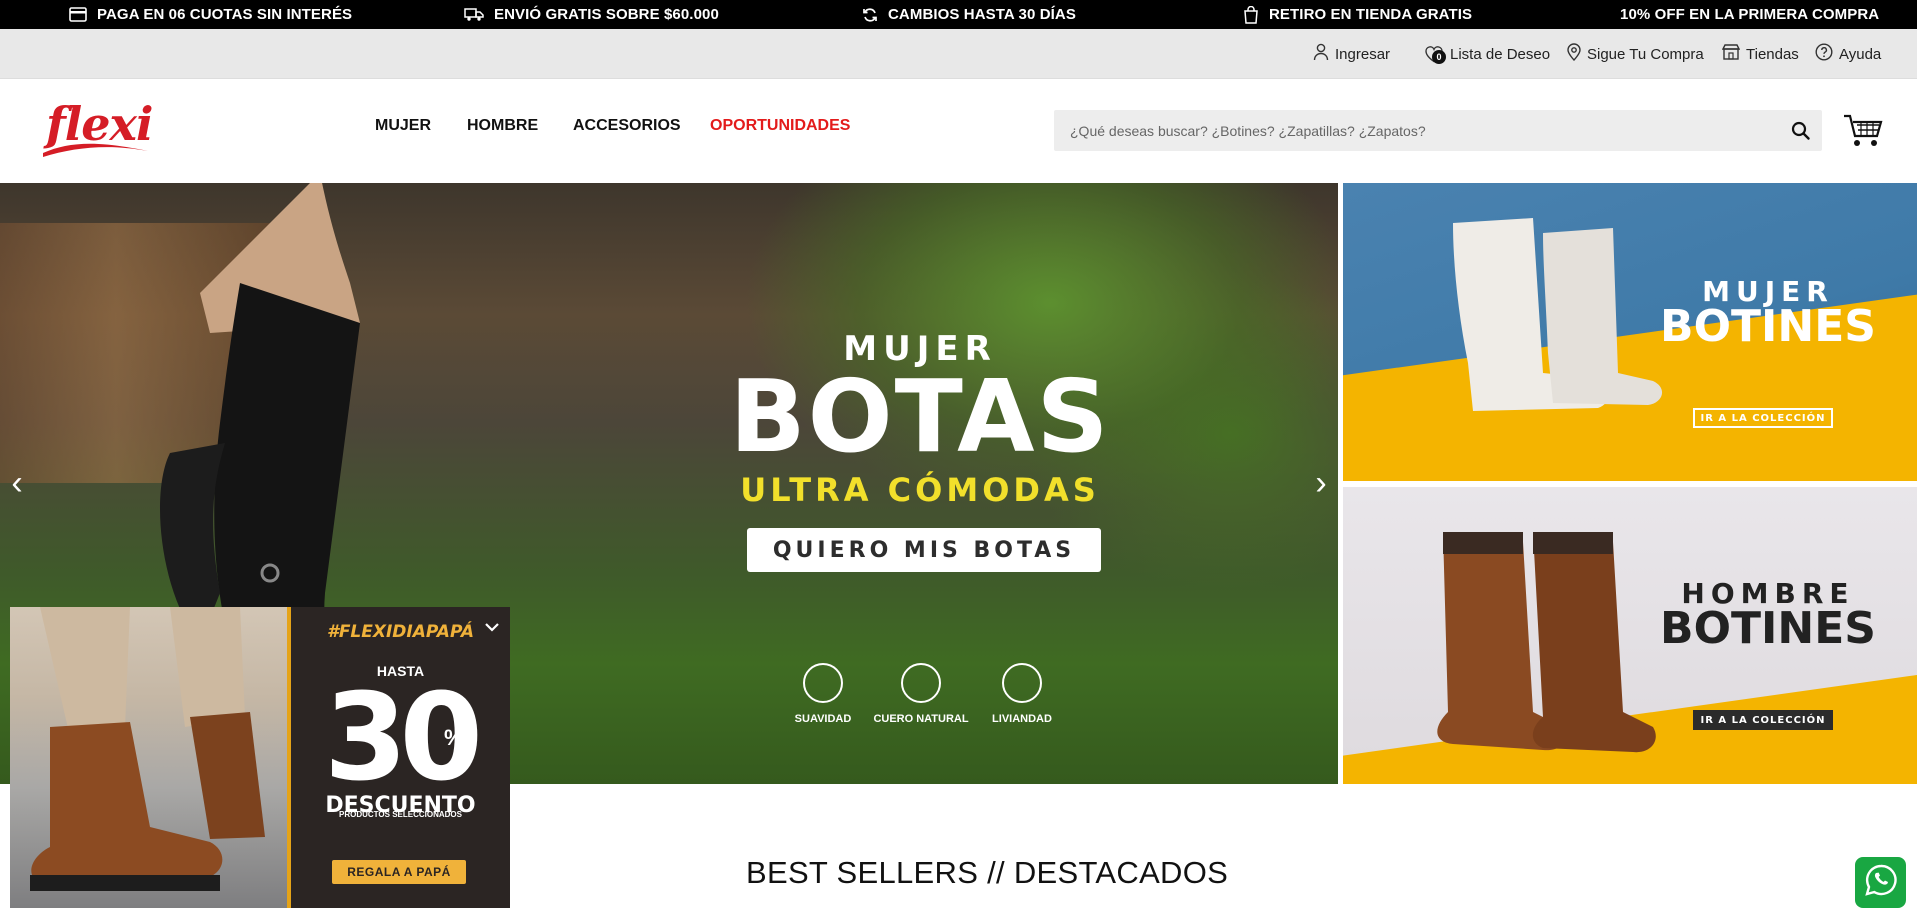  What do you see at coordinates (1414, 130) in the screenshot?
I see `search-input` at bounding box center [1414, 130].